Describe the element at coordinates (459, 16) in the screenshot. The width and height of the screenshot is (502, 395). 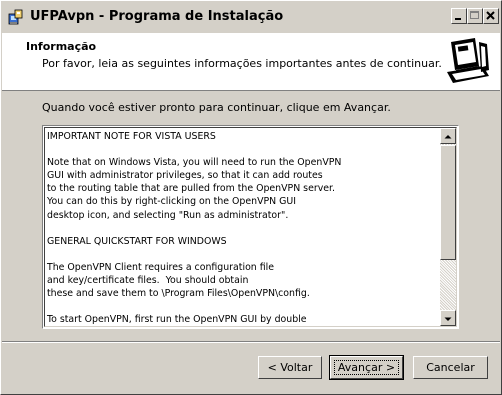
I see `minimize-button` at that location.